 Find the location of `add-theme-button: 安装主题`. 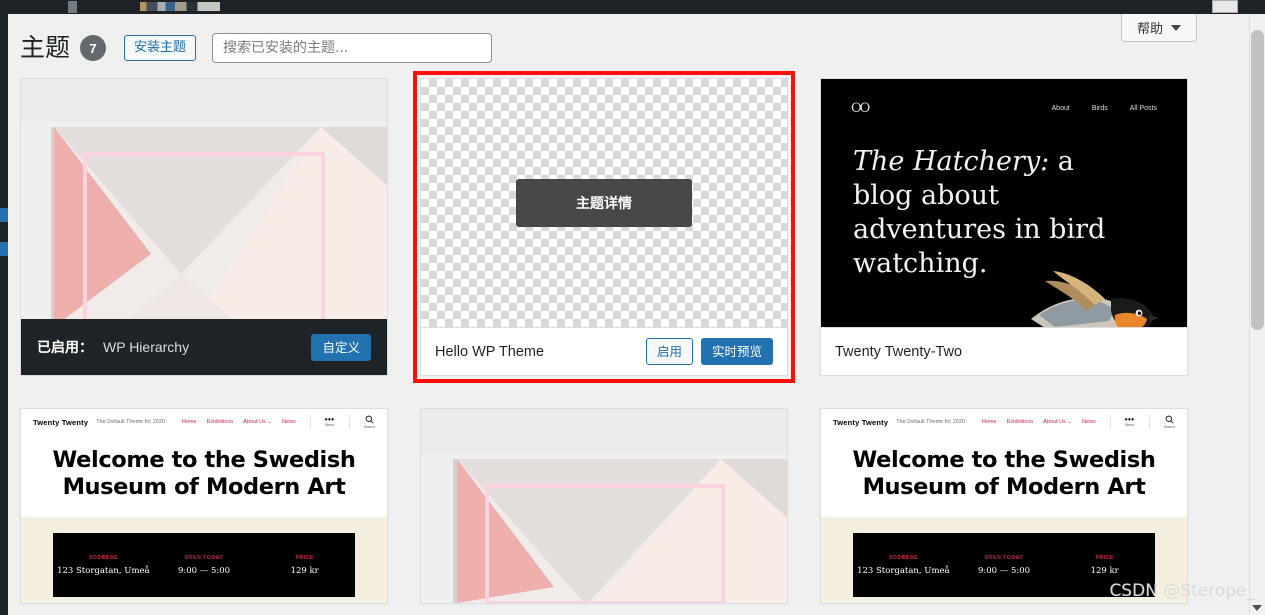

add-theme-button: 安装主题 is located at coordinates (160, 48).